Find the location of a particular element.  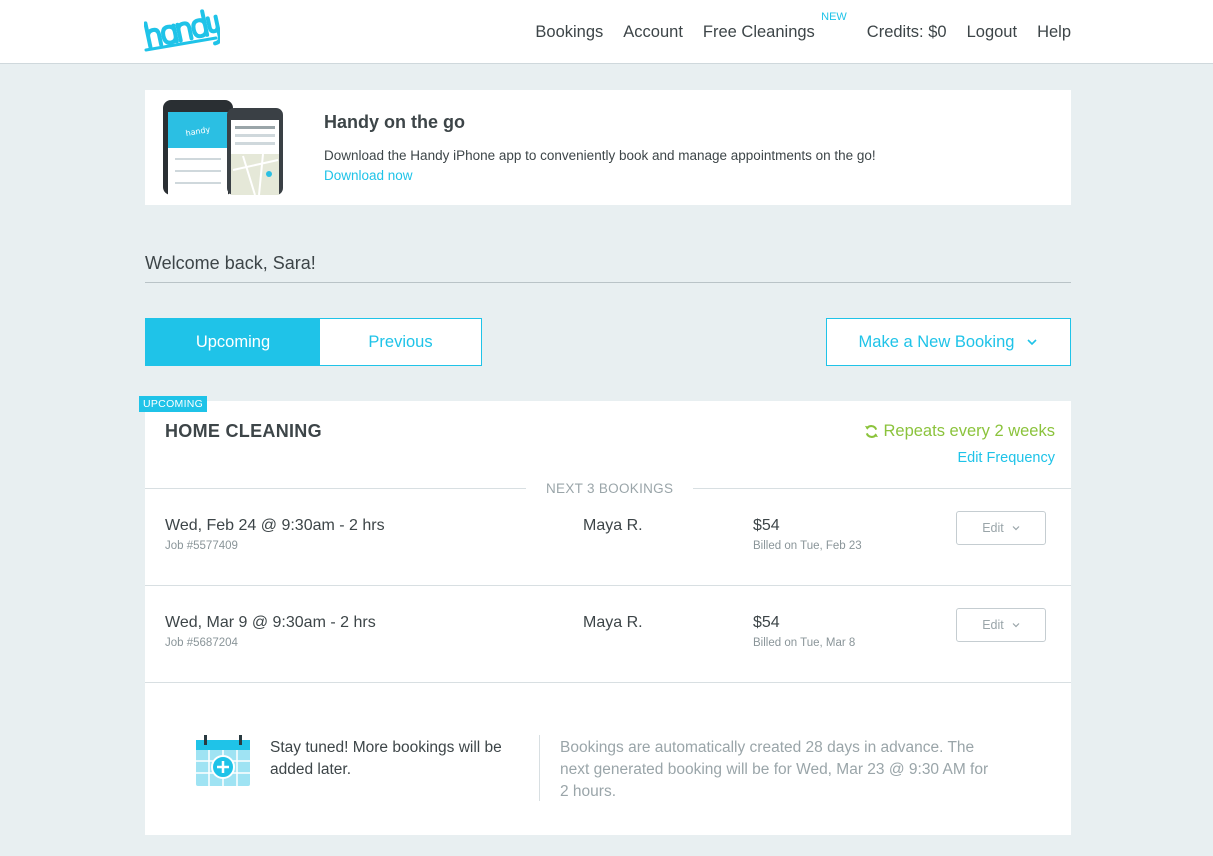

tab-previous: Previous is located at coordinates (400, 342).